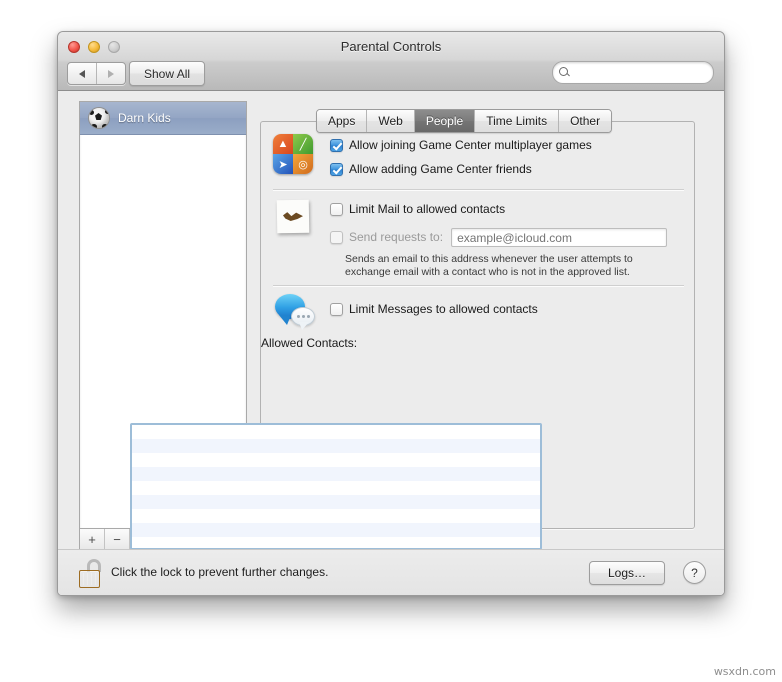 The height and width of the screenshot is (682, 782). I want to click on show-all-label: Show All, so click(167, 73).